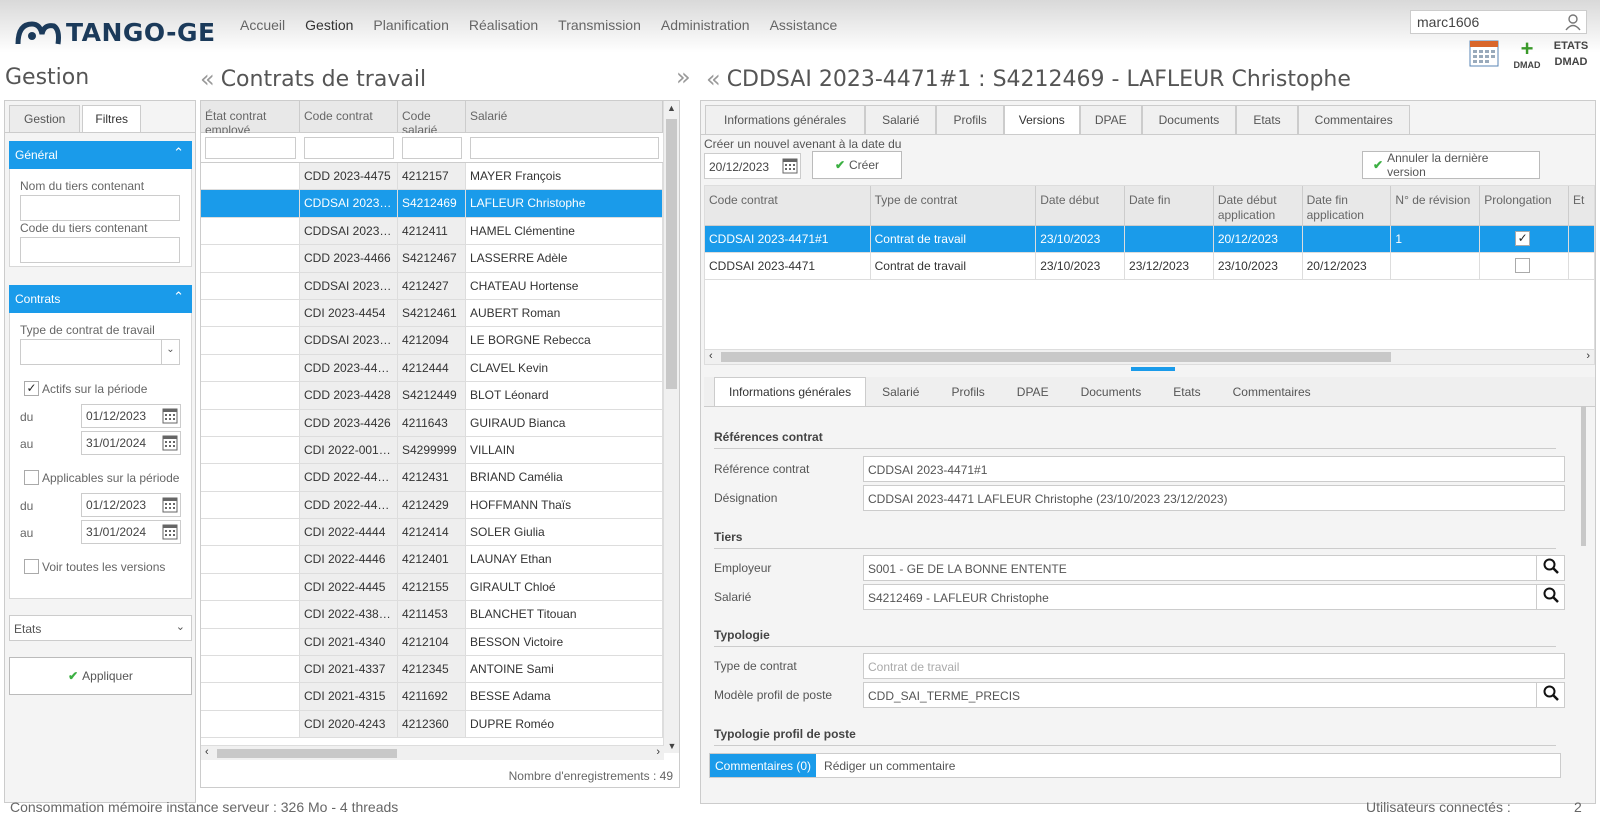 The width and height of the screenshot is (1600, 838). I want to click on table-row: CDI 2021-4337 4212345 ANTOINE Sami, so click(432, 670).